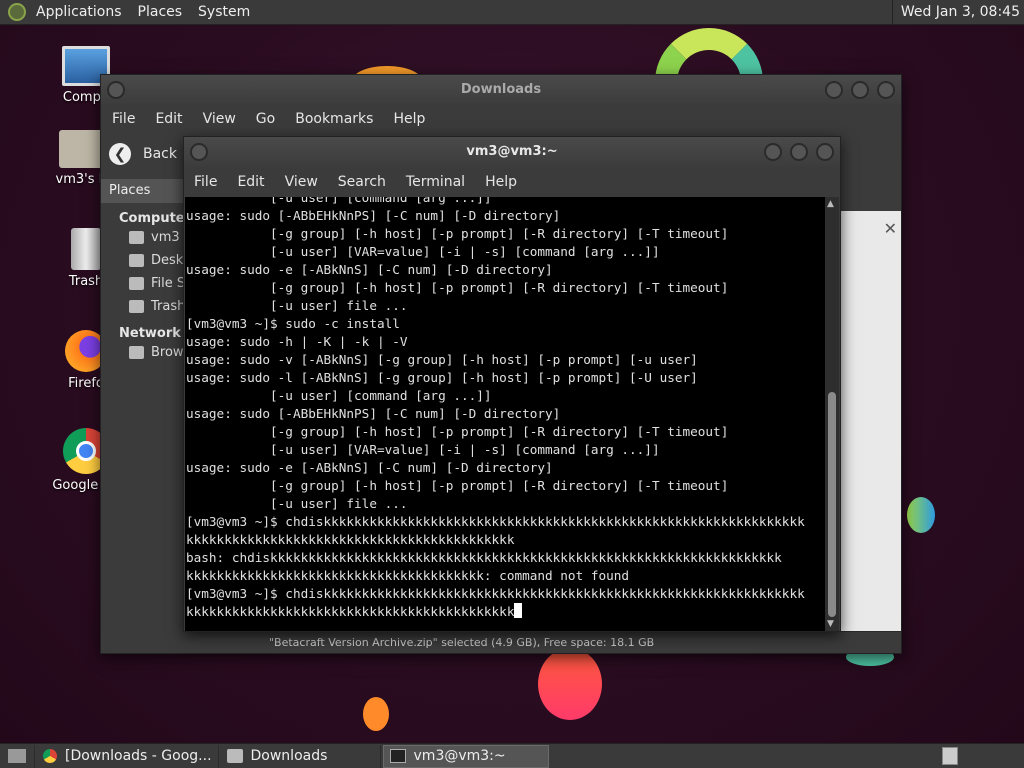  Describe the element at coordinates (830, 204) in the screenshot. I see `scroll-up-icon: ▲` at that location.